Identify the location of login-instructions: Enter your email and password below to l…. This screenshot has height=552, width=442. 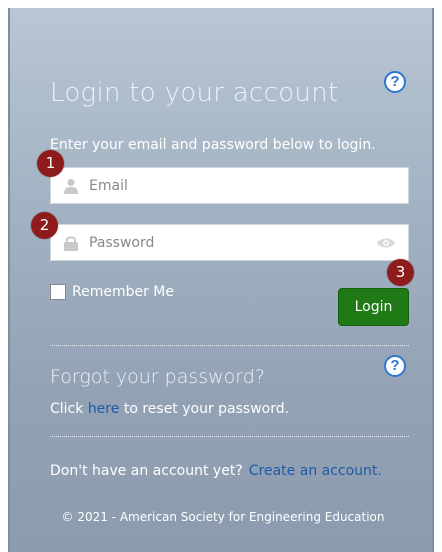
(213, 145).